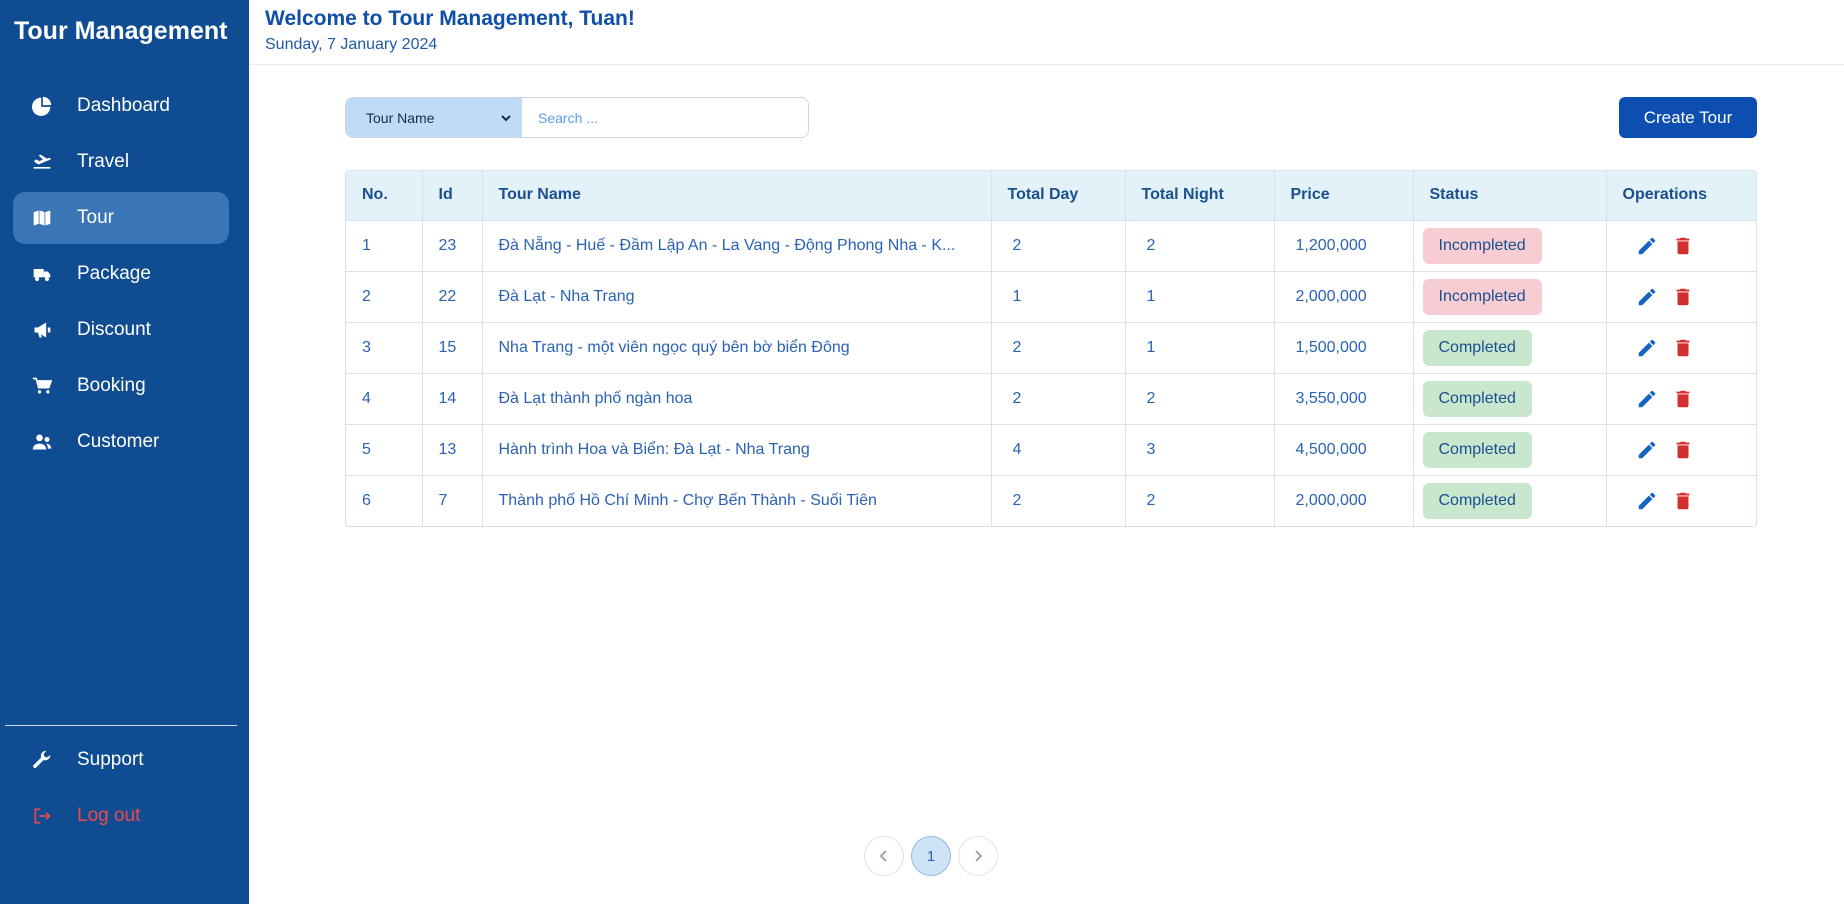  Describe the element at coordinates (452, 246) in the screenshot. I see `row-id: 23` at that location.